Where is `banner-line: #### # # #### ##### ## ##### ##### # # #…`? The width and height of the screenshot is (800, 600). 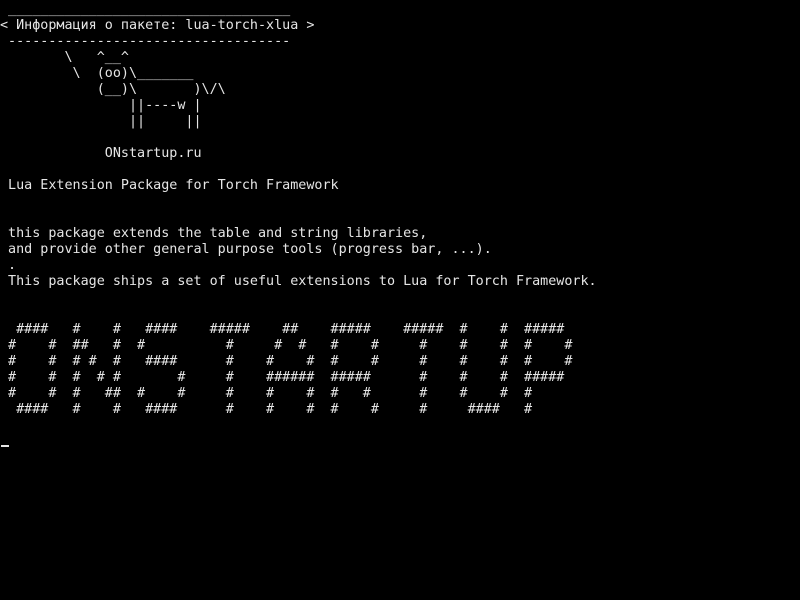
banner-line: #### # # #### ##### ## ##### ##### # # #… is located at coordinates (282, 329).